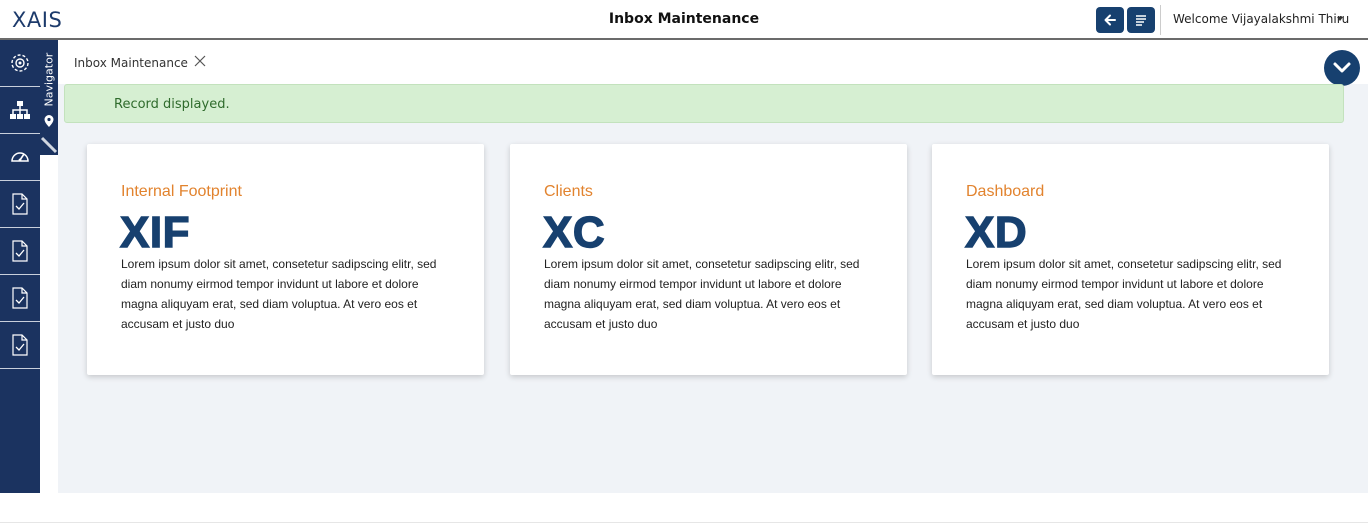  I want to click on menu-lines-icon, so click(1141, 20).